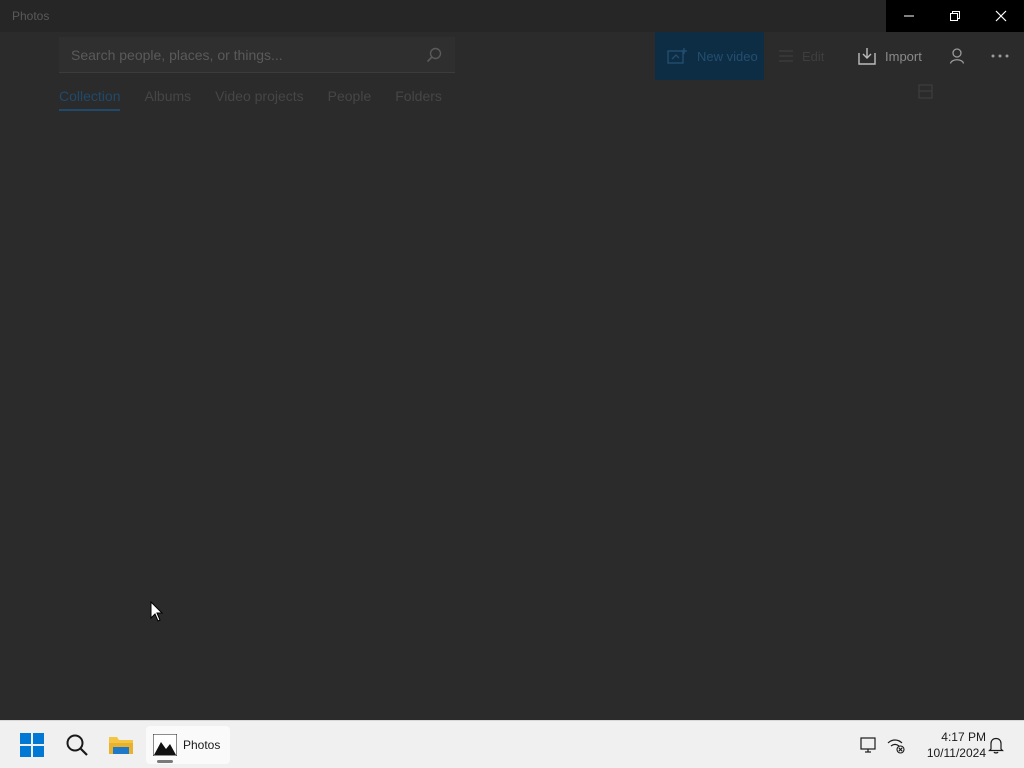 This screenshot has height=768, width=1024. I want to click on file-explorer-button, so click(121, 745).